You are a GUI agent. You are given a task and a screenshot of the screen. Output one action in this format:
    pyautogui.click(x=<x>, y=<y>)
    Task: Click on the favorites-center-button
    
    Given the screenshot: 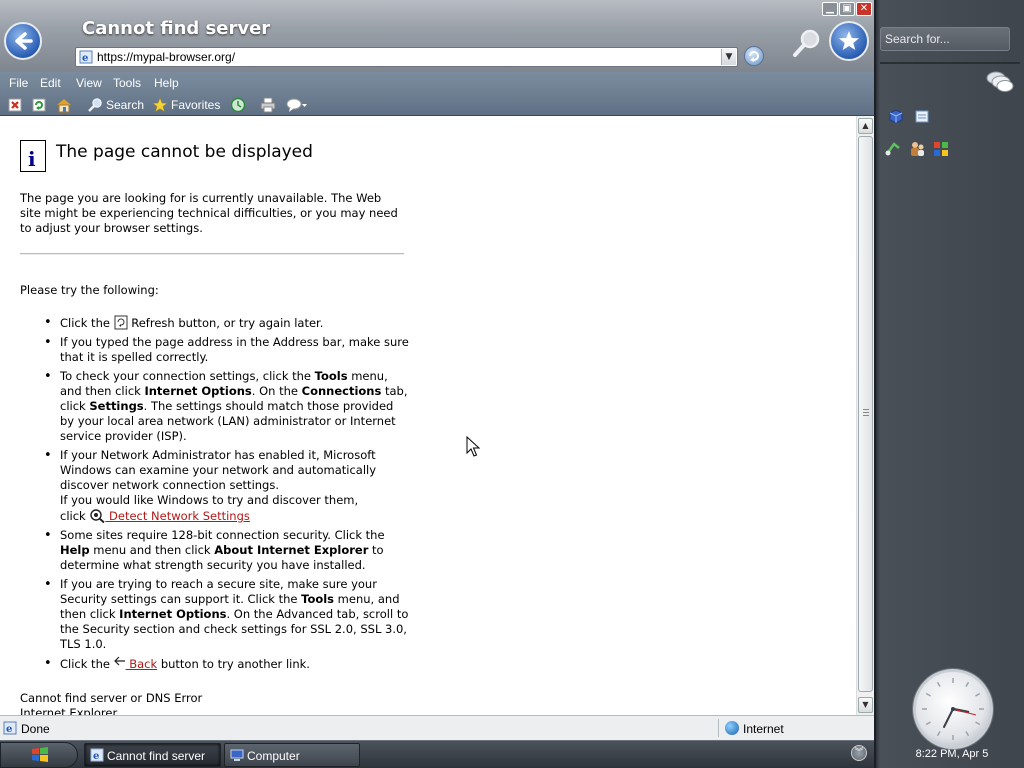 What is the action you would take?
    pyautogui.click(x=849, y=41)
    